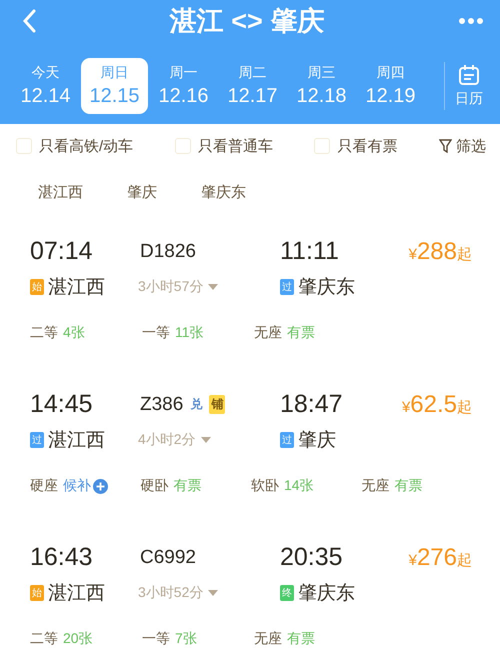  I want to click on back-button, so click(29, 21).